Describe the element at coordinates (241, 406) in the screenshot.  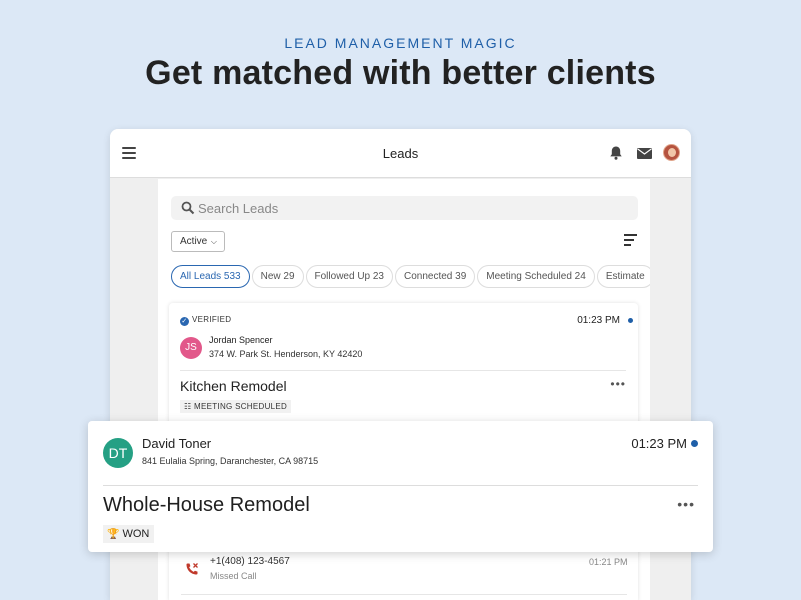
I see `status-label: MEETING SCHEDULED` at that location.